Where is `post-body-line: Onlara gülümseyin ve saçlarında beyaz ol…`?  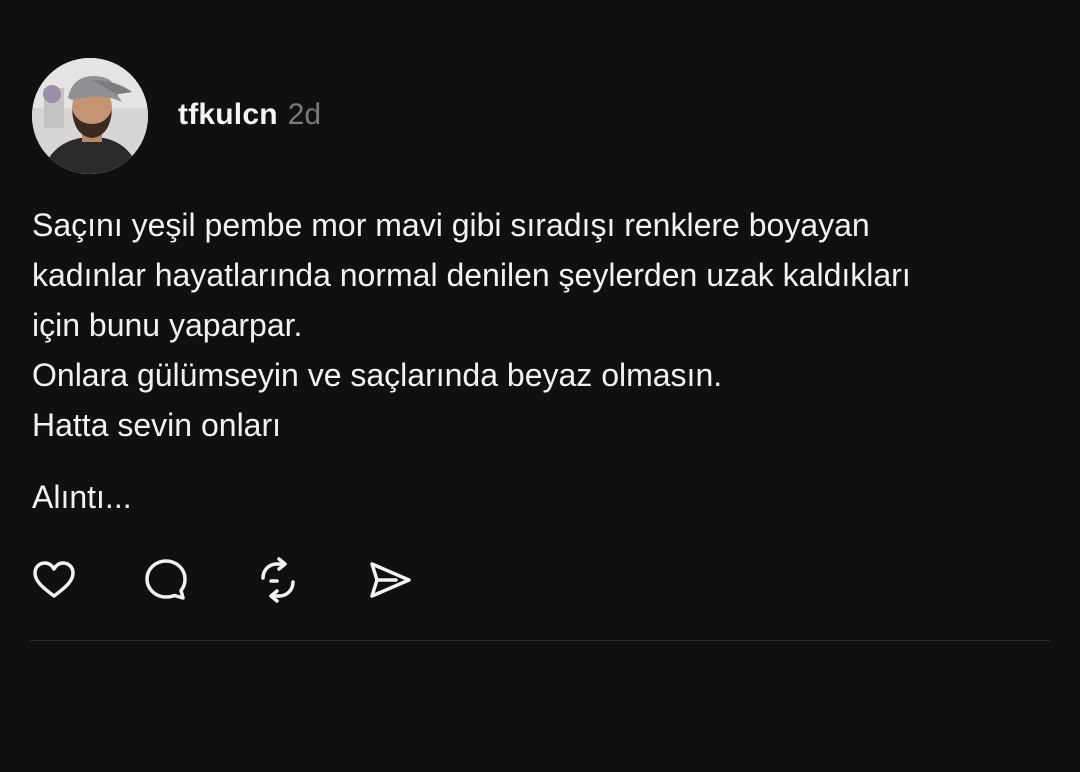 post-body-line: Onlara gülümseyin ve saçlarında beyaz ol… is located at coordinates (377, 375).